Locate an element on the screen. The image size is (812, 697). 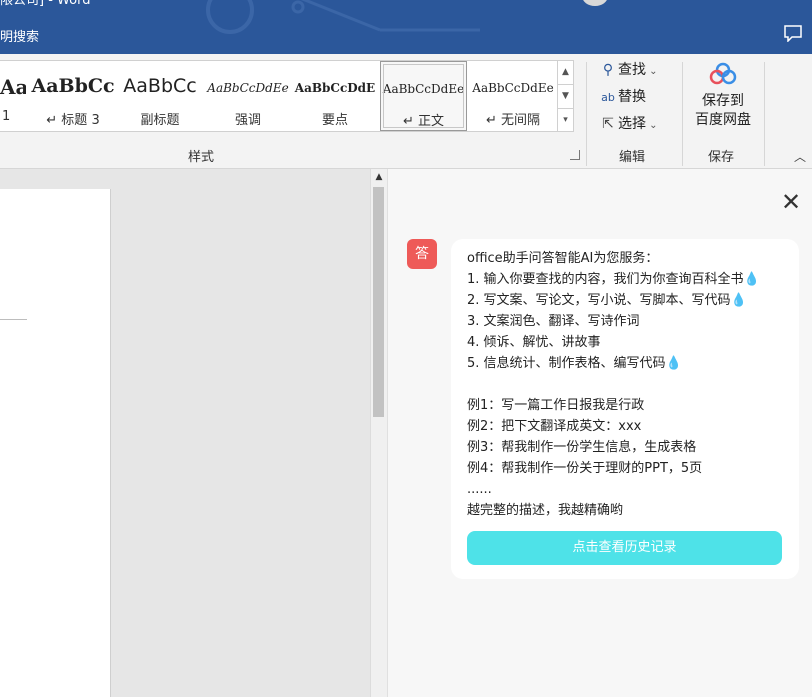
message-line: 5. 信息统计、制作表格、编写代码💧 is located at coordinates (574, 363).